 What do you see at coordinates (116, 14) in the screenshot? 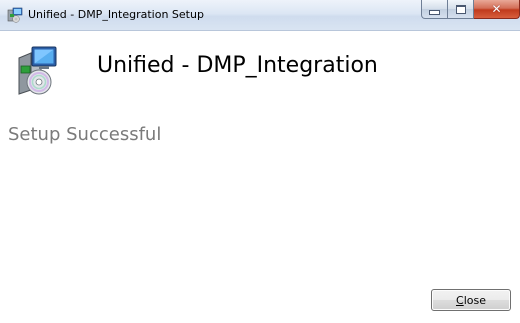
I see `window-title: Unified - DMP_Integration Setup` at bounding box center [116, 14].